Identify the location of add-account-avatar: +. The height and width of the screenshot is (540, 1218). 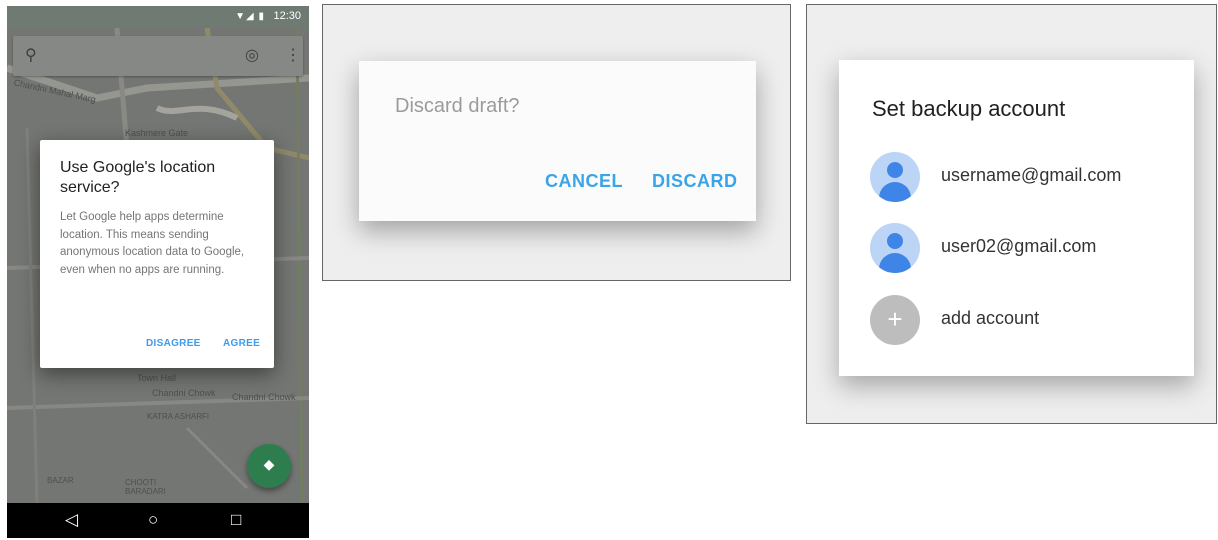
(895, 320).